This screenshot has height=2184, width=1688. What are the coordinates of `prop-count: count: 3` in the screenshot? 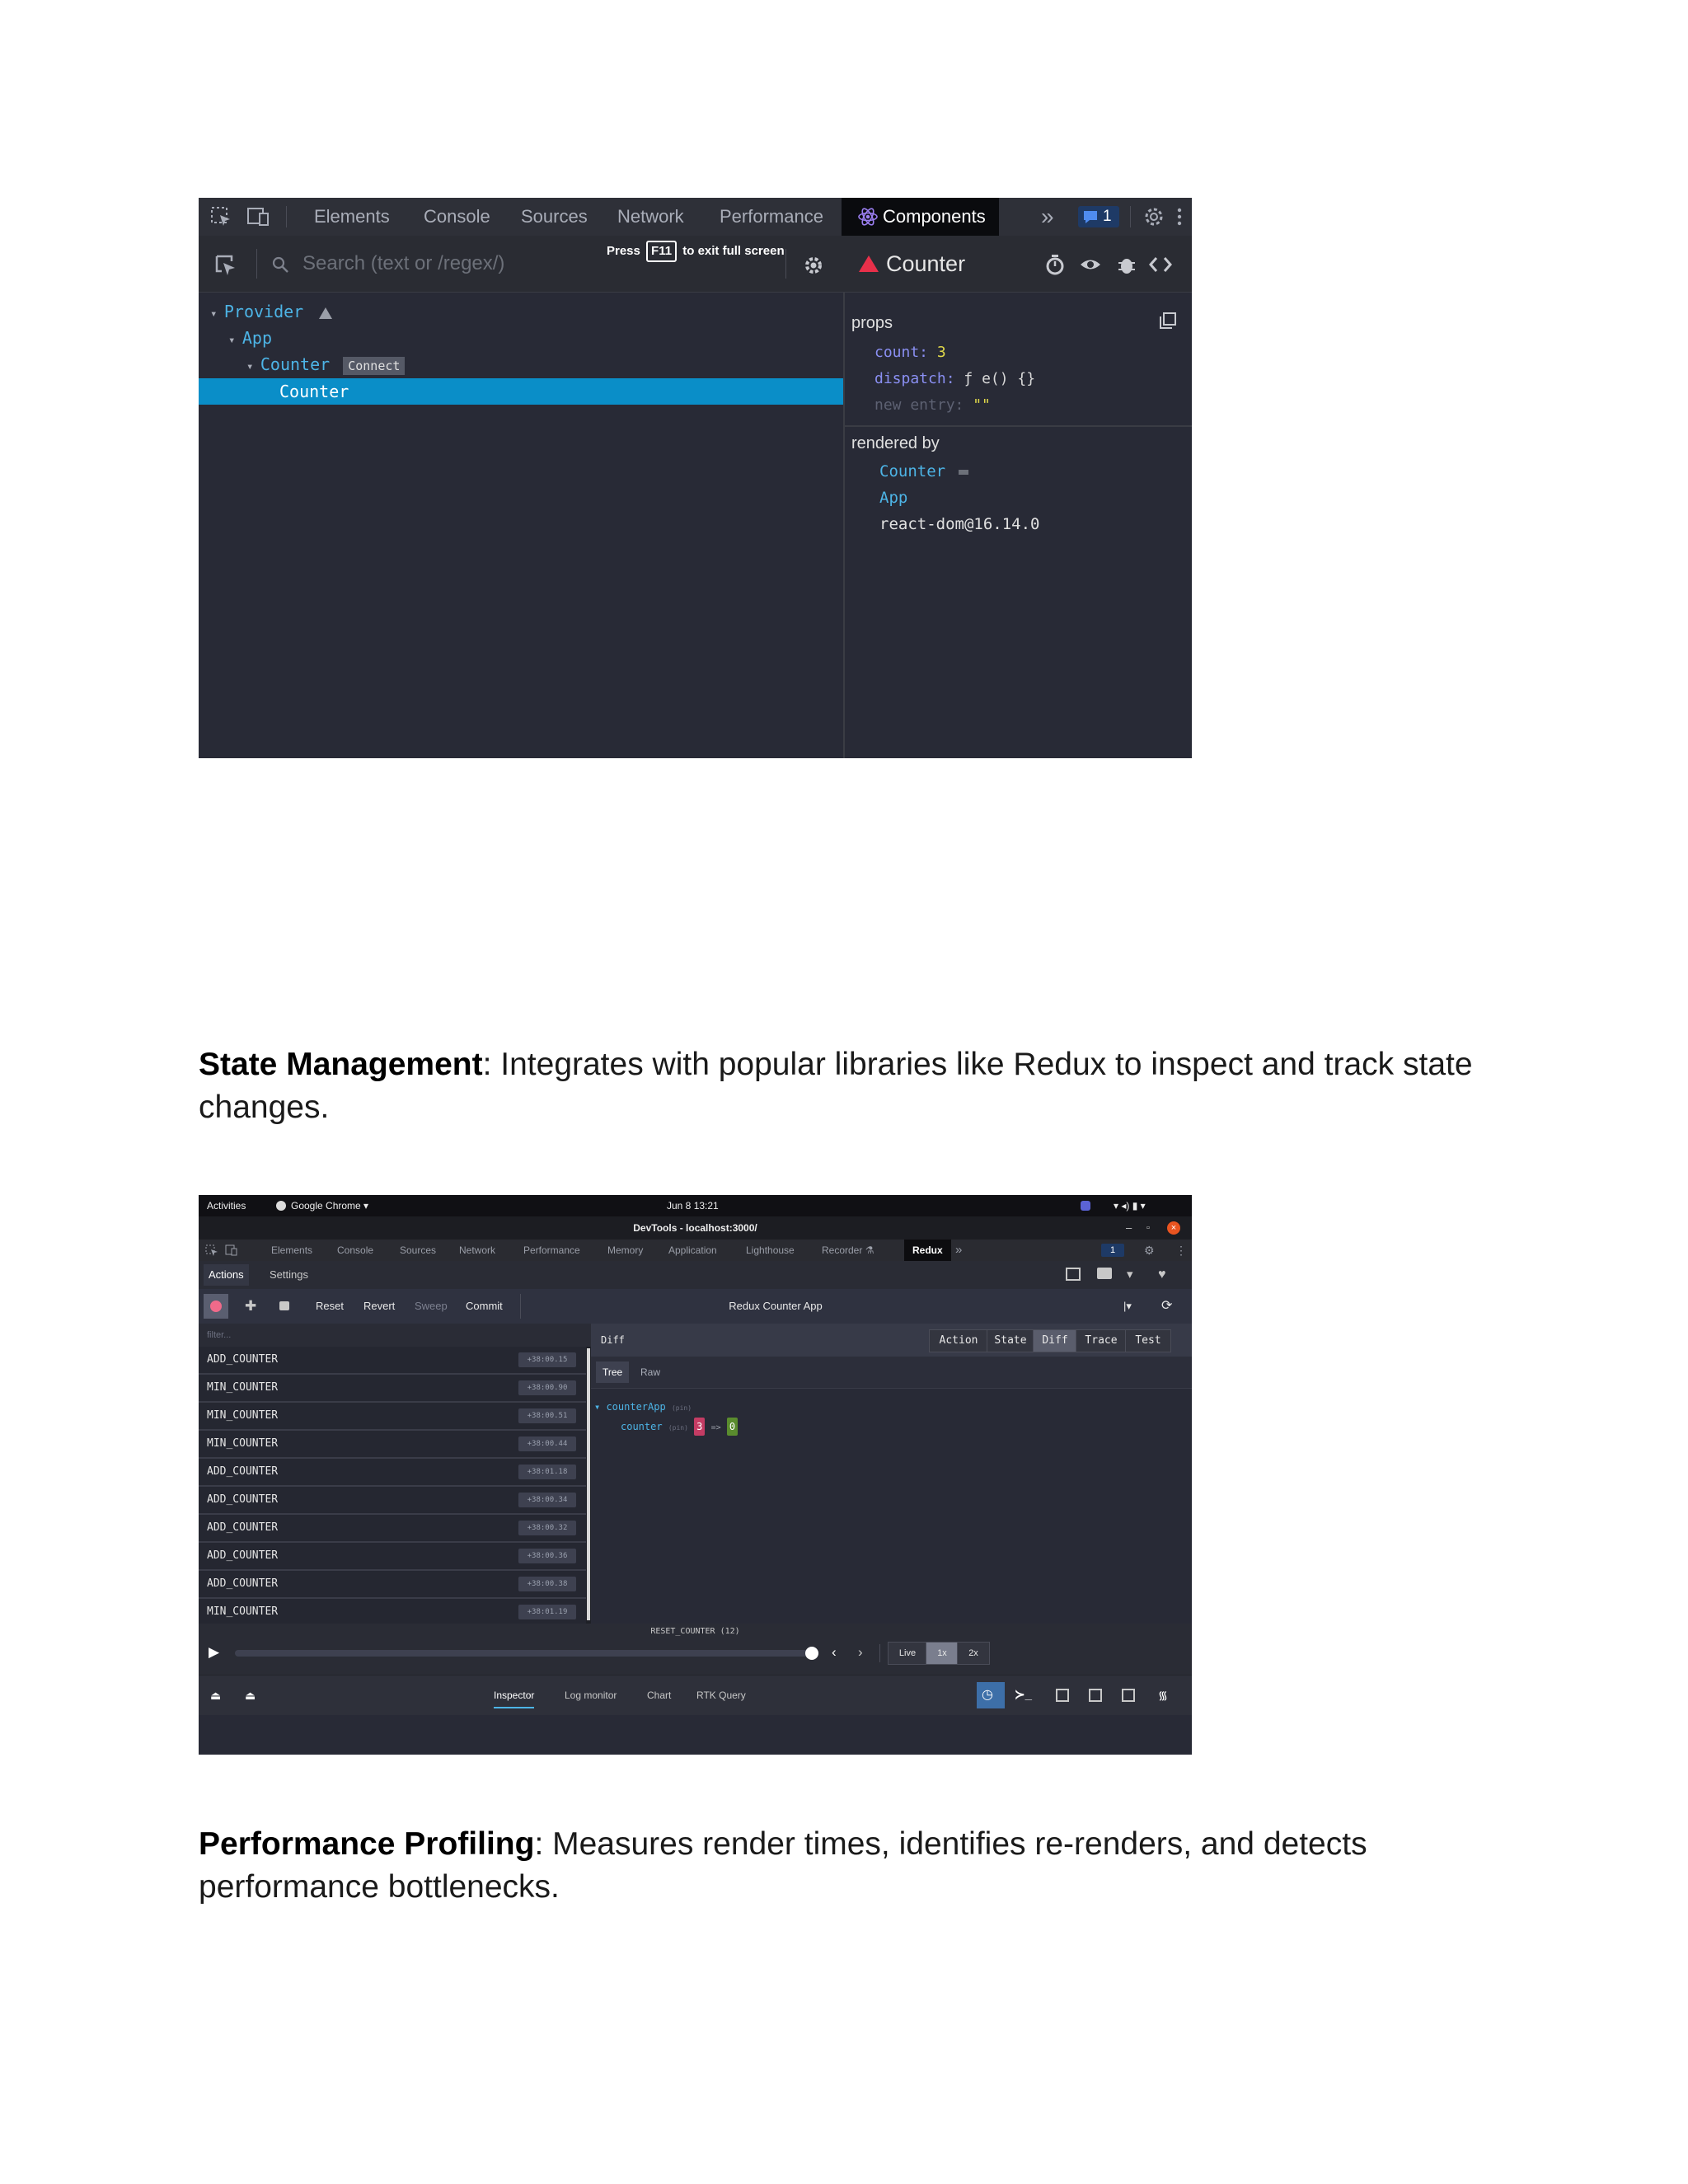 It's located at (910, 353).